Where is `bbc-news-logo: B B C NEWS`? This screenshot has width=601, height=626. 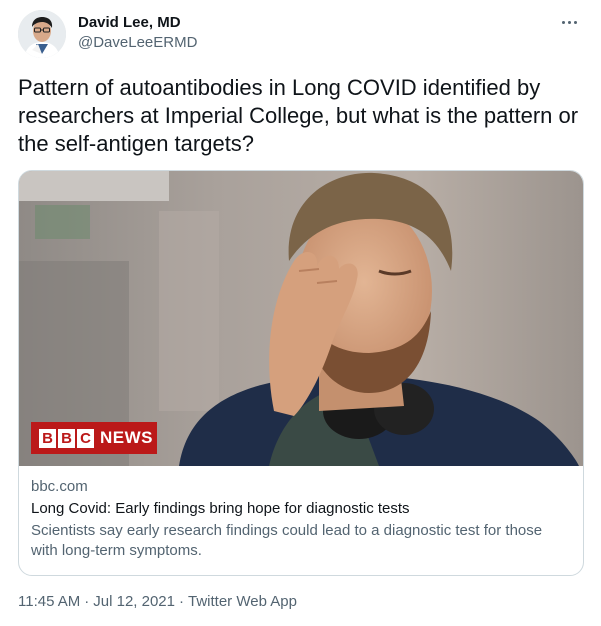
bbc-news-logo: B B C NEWS is located at coordinates (94, 438).